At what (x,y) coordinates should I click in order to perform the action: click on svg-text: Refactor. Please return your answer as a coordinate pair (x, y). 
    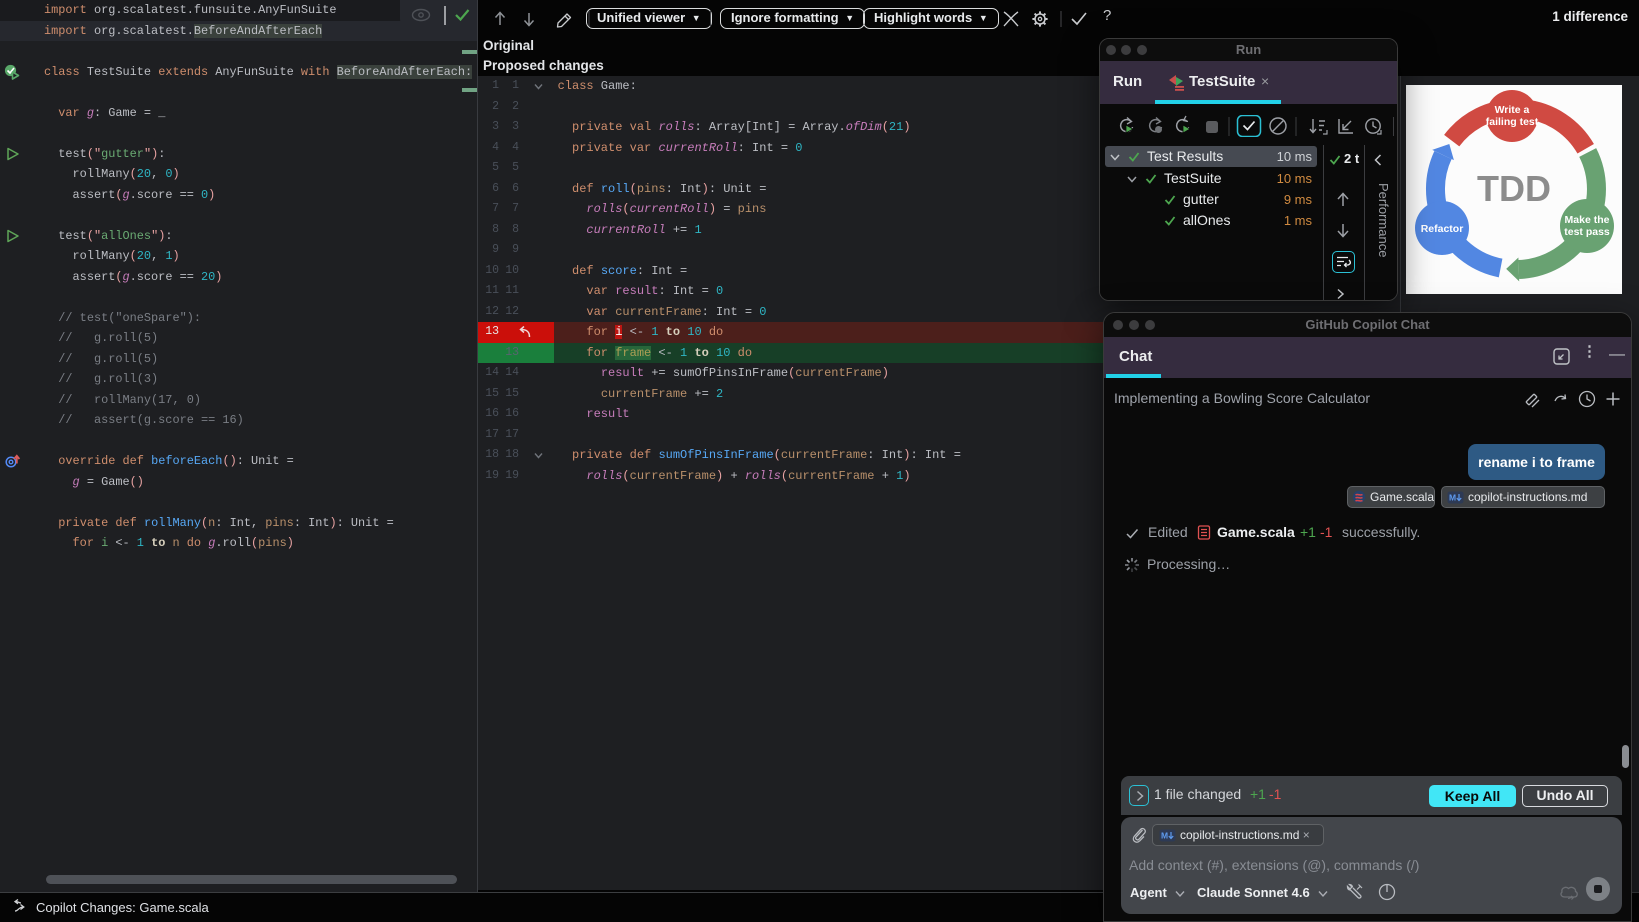
    Looking at the image, I should click on (1442, 229).